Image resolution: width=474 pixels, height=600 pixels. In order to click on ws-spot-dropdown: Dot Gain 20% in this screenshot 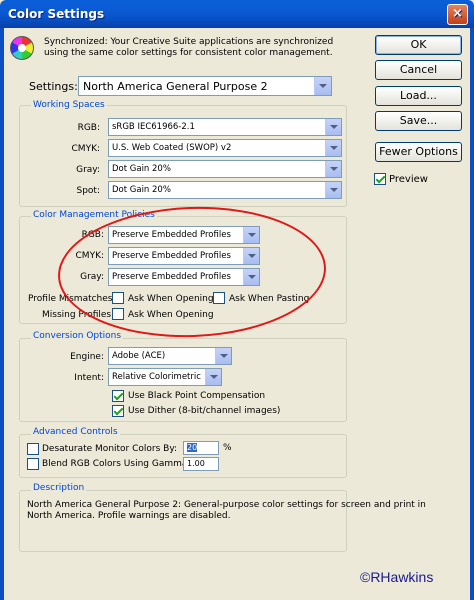, I will do `click(225, 190)`.